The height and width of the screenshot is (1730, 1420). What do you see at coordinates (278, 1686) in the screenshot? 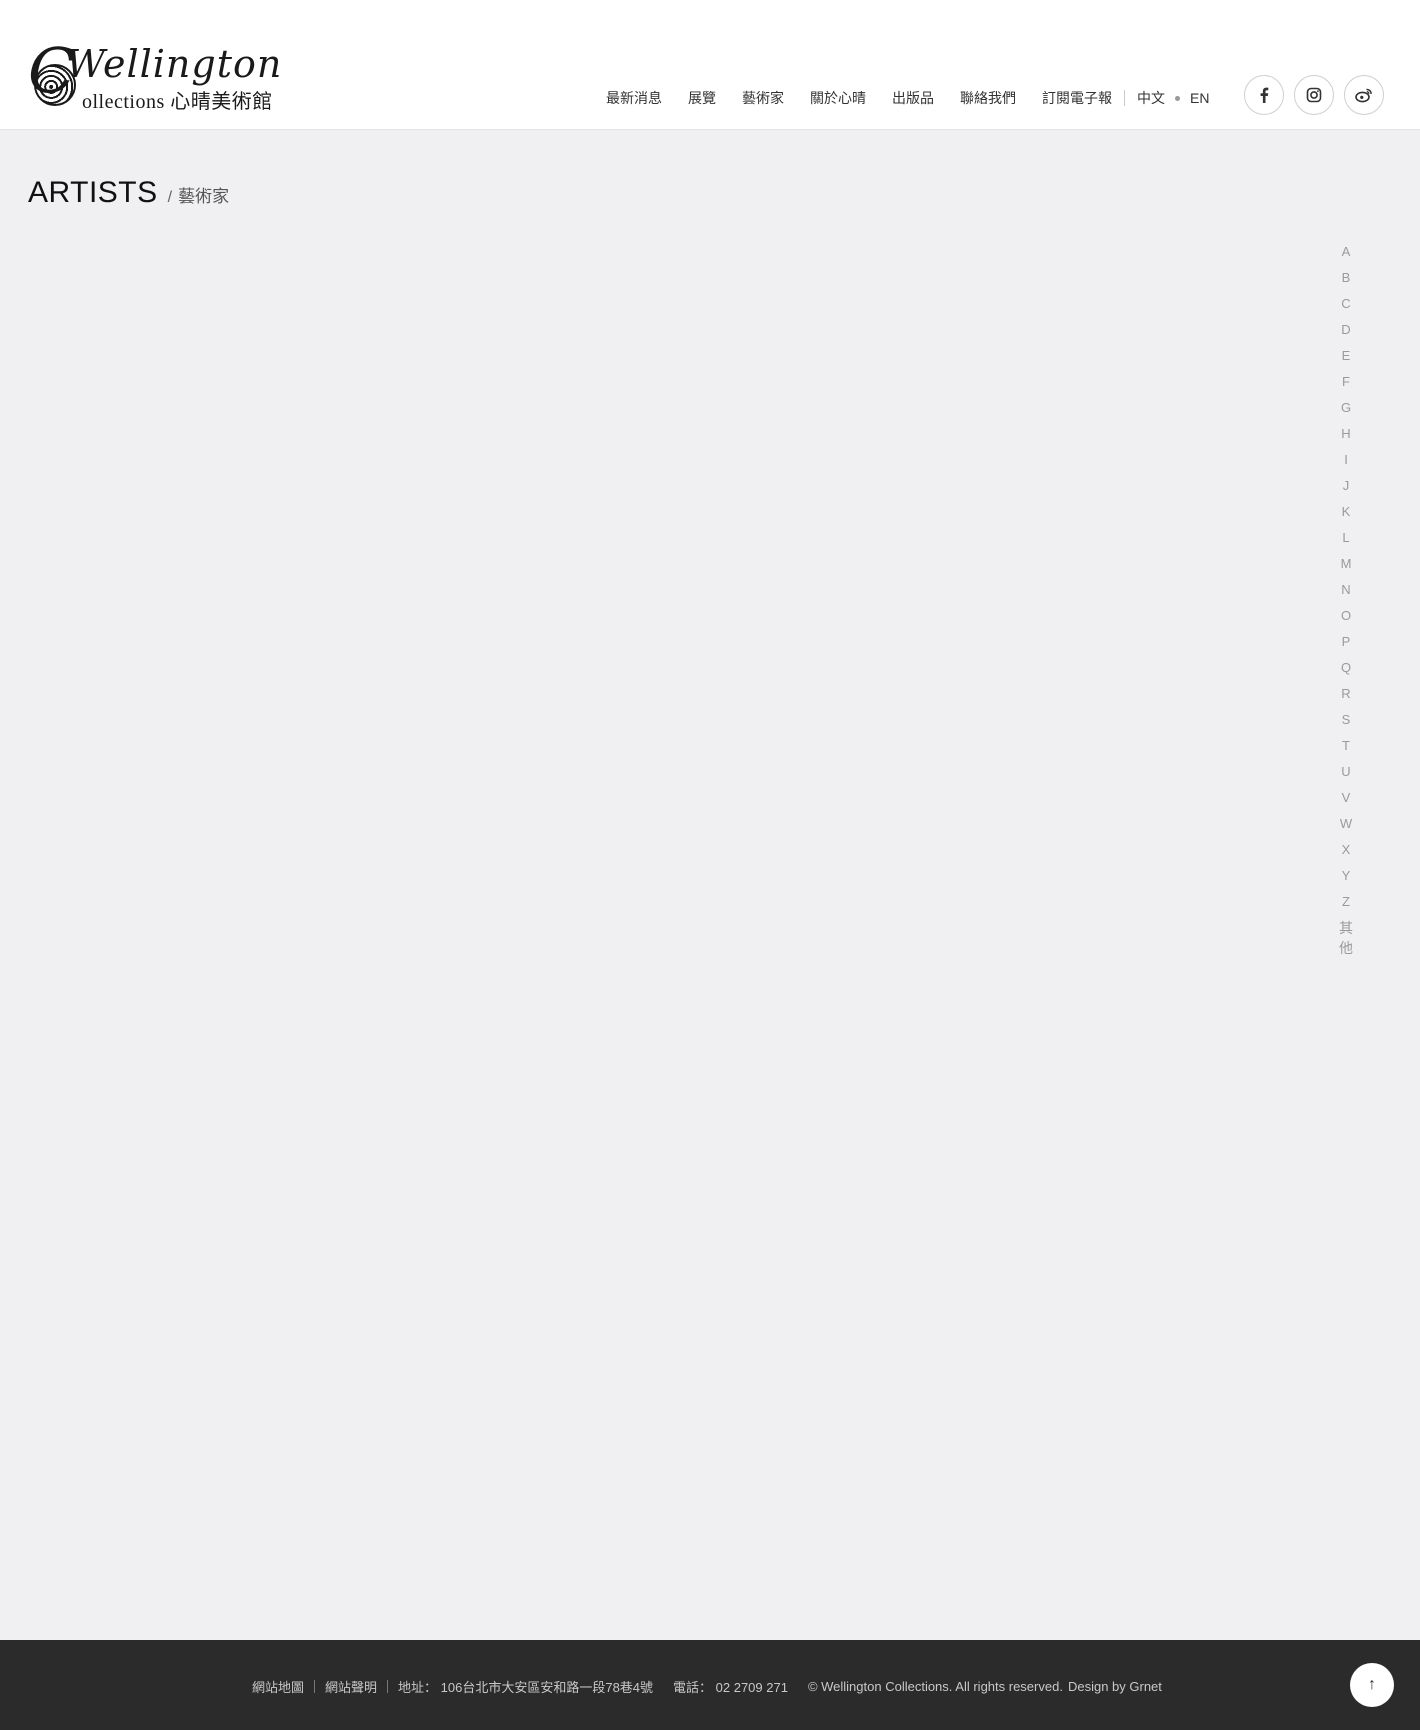
I see `footer-sitemap-link: 網站地圖` at bounding box center [278, 1686].